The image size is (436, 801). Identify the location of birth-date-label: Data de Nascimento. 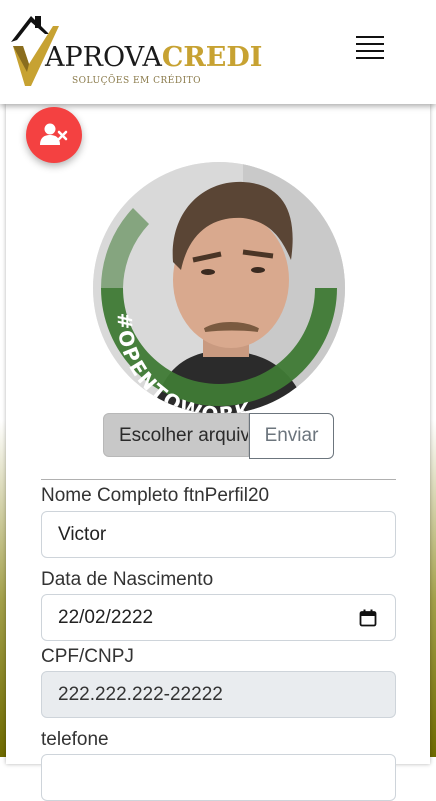
(127, 579).